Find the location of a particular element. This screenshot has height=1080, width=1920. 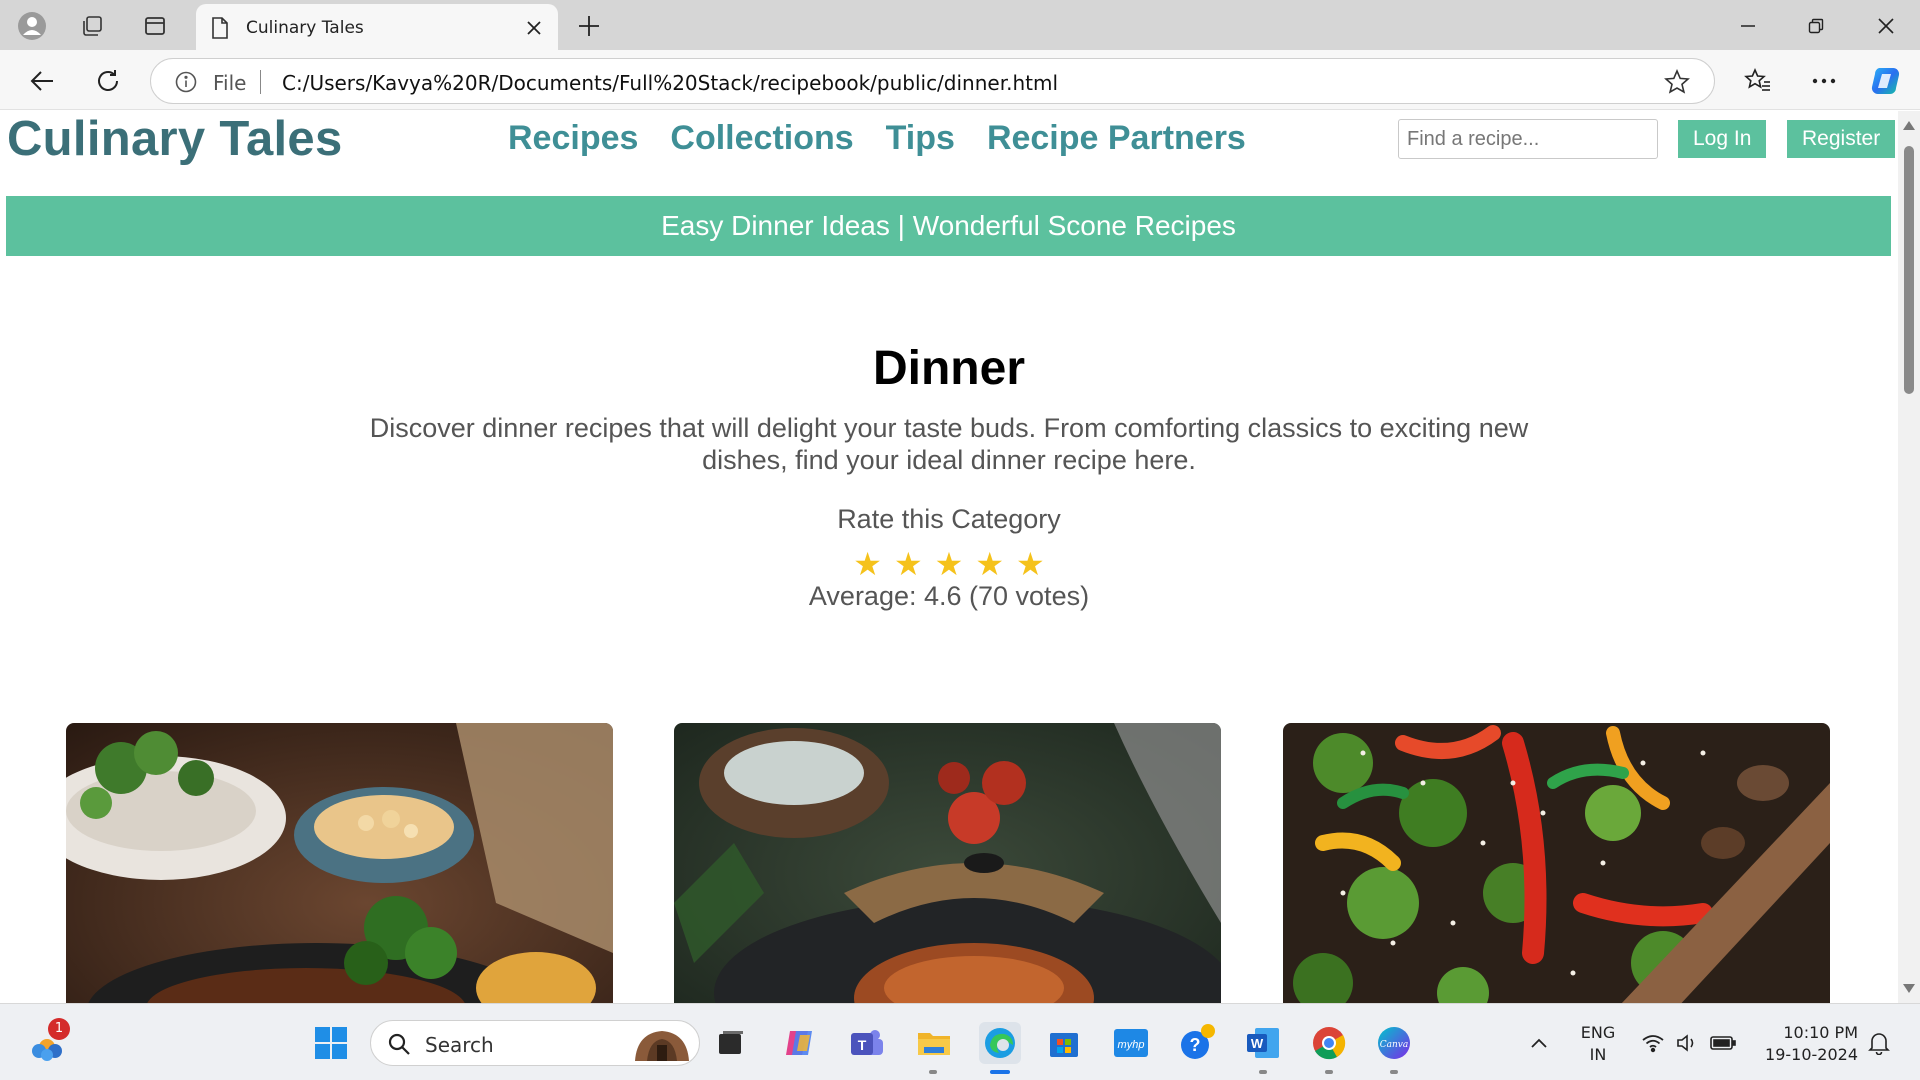

svg-text: Canva is located at coordinates (1394, 1045).